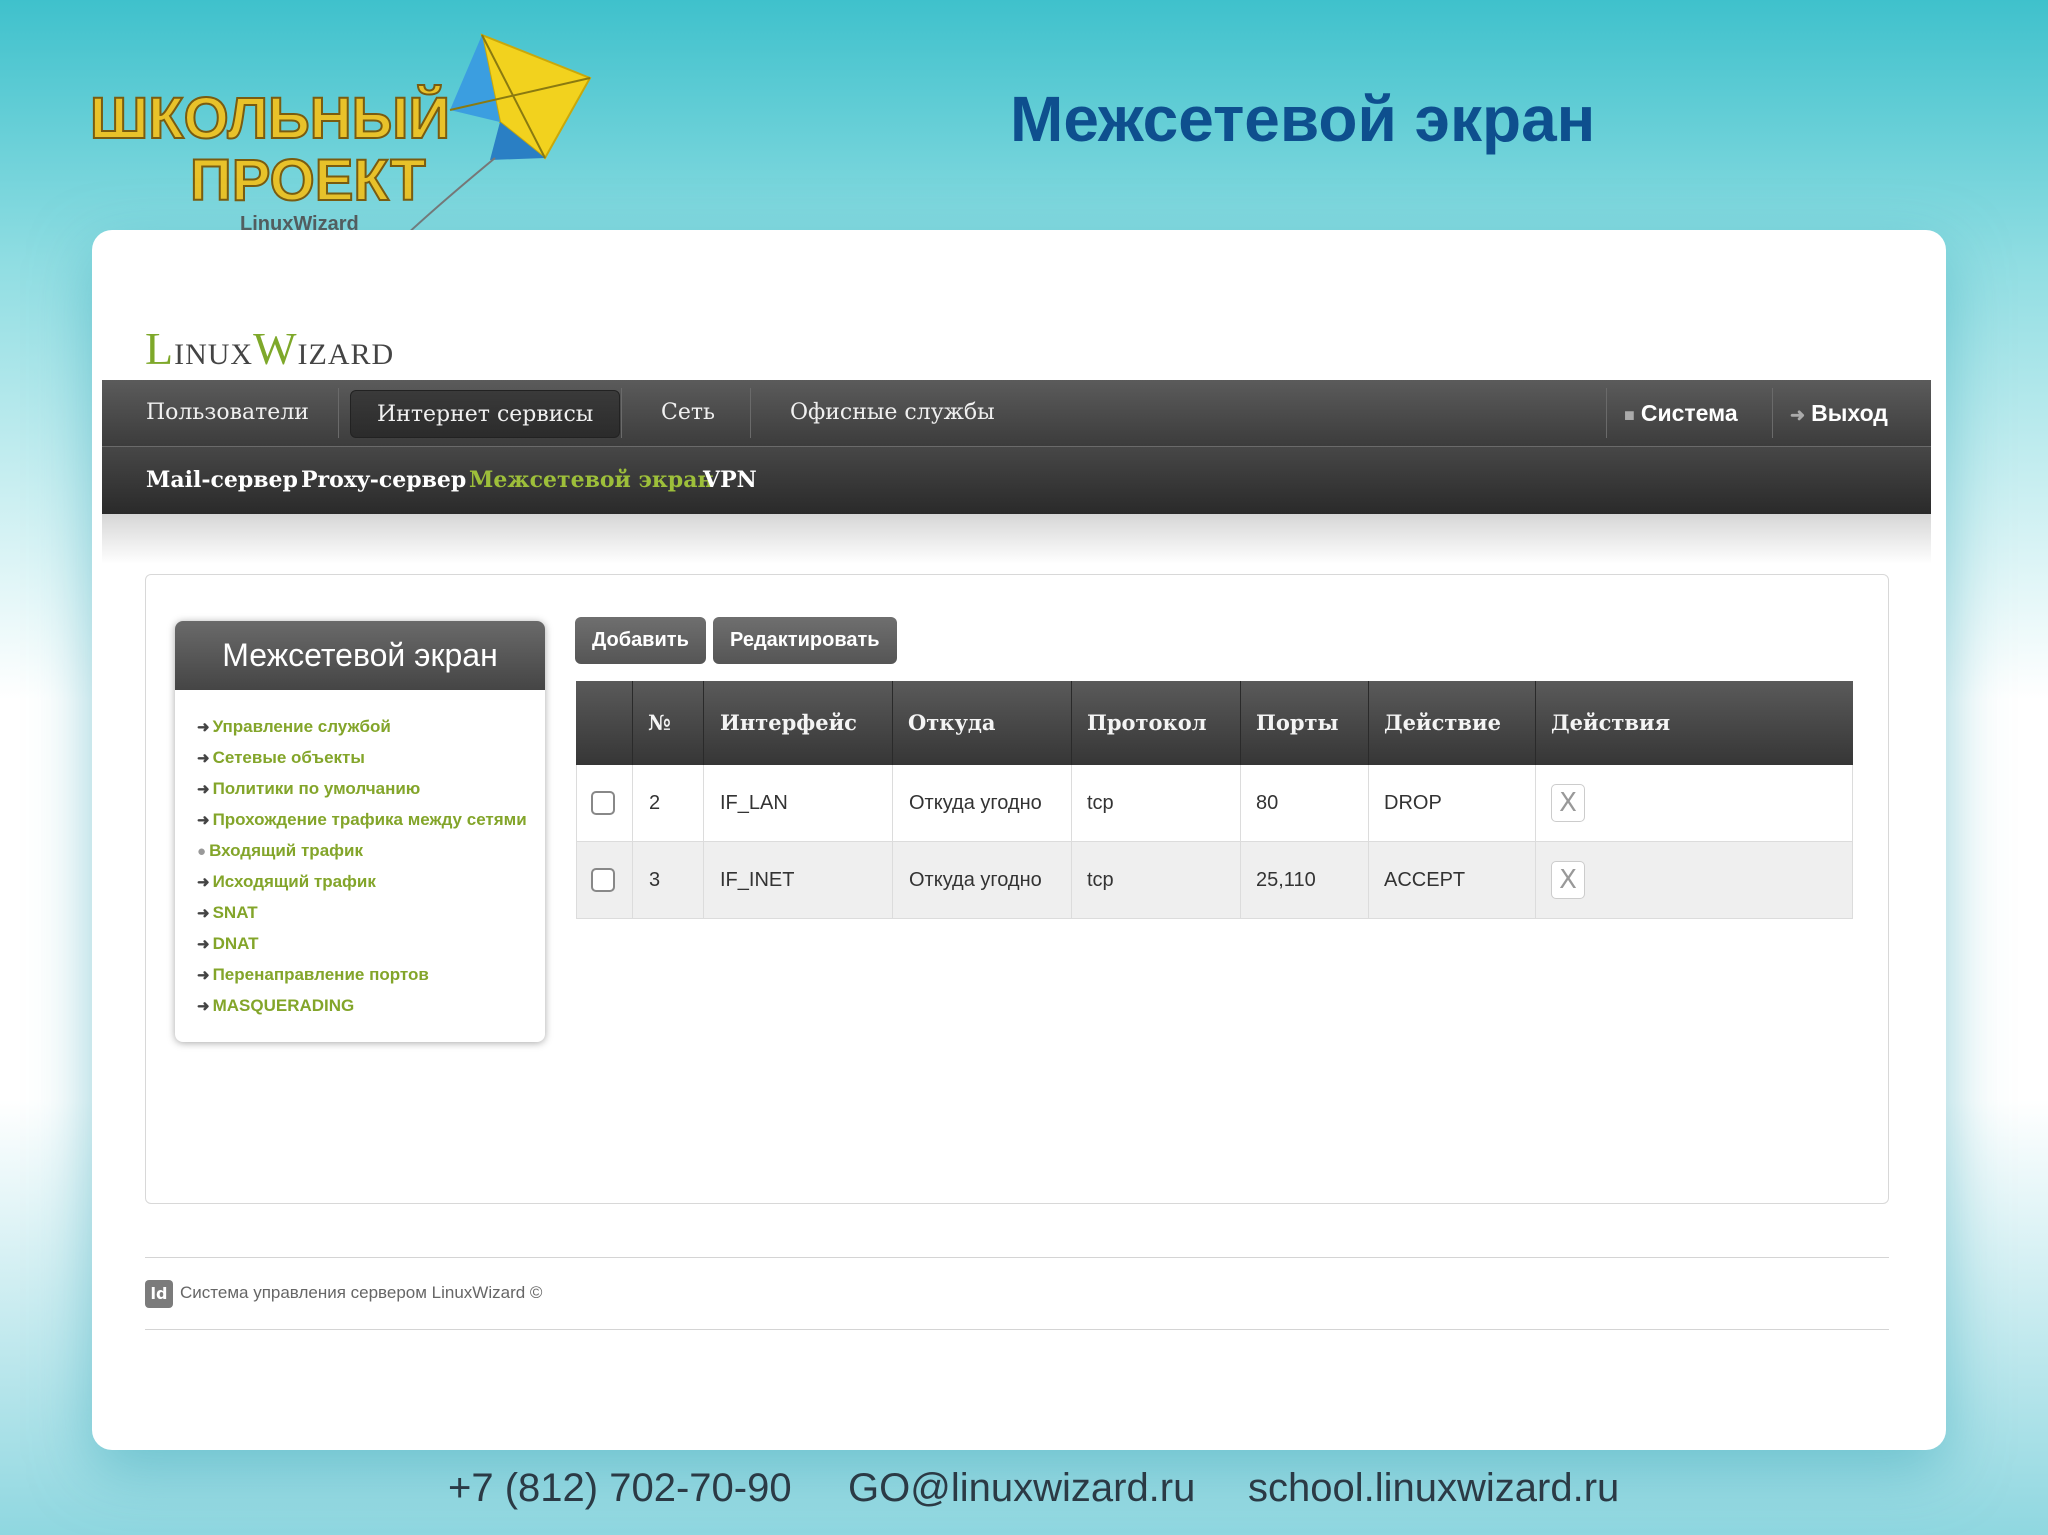 Image resolution: width=2048 pixels, height=1535 pixels. Describe the element at coordinates (1022, 1488) in the screenshot. I see `contact-email: GO@linuxwizard.ru` at that location.